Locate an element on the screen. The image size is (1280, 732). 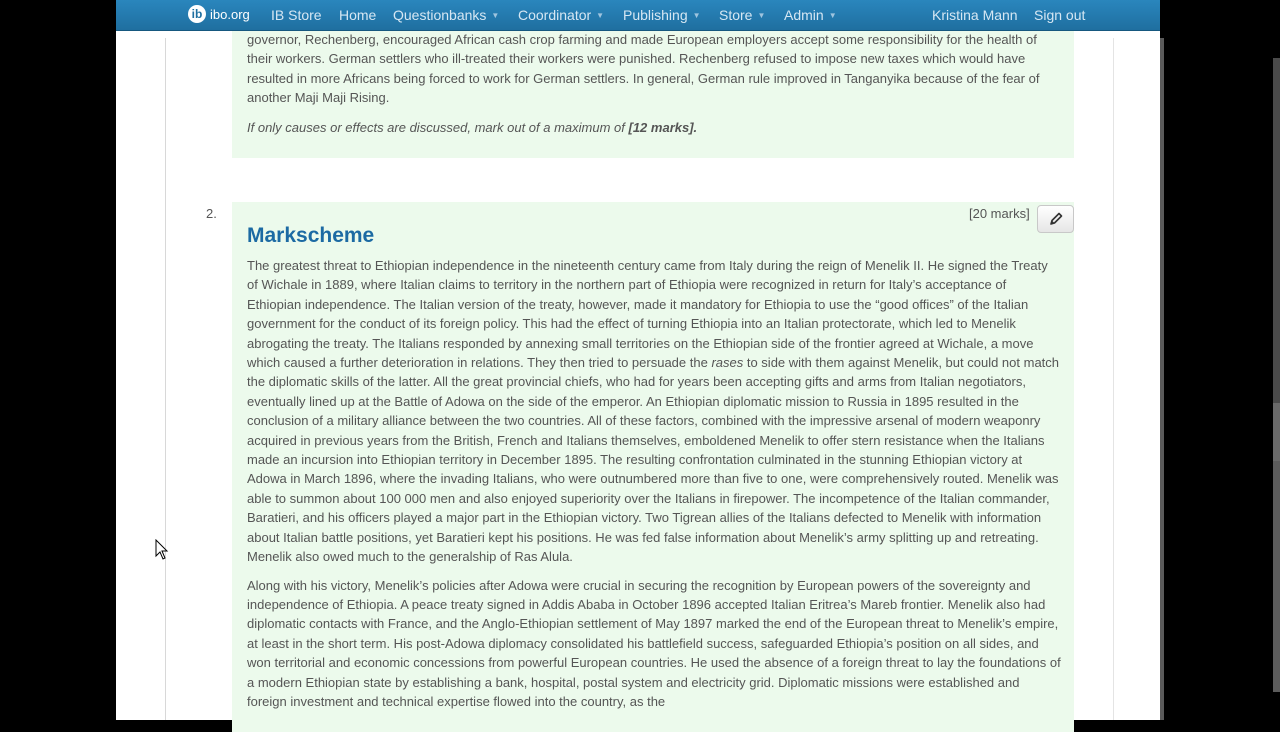
nav-store-label: Store is located at coordinates (736, 15).